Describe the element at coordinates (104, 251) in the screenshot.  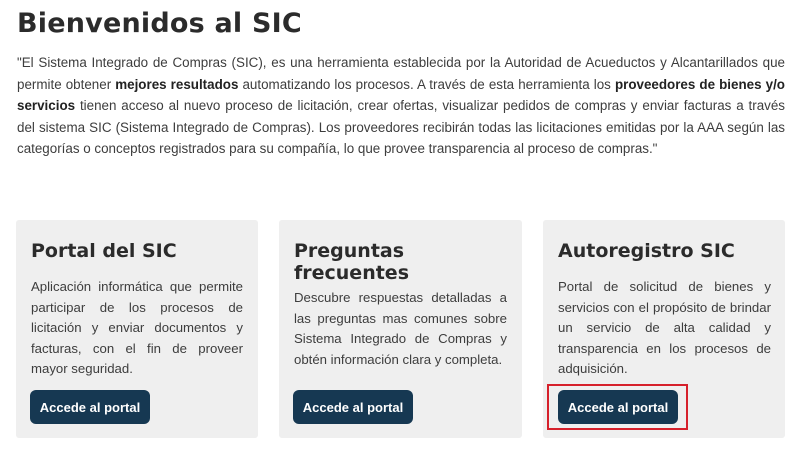
I see `card-title: Portal del SIC` at that location.